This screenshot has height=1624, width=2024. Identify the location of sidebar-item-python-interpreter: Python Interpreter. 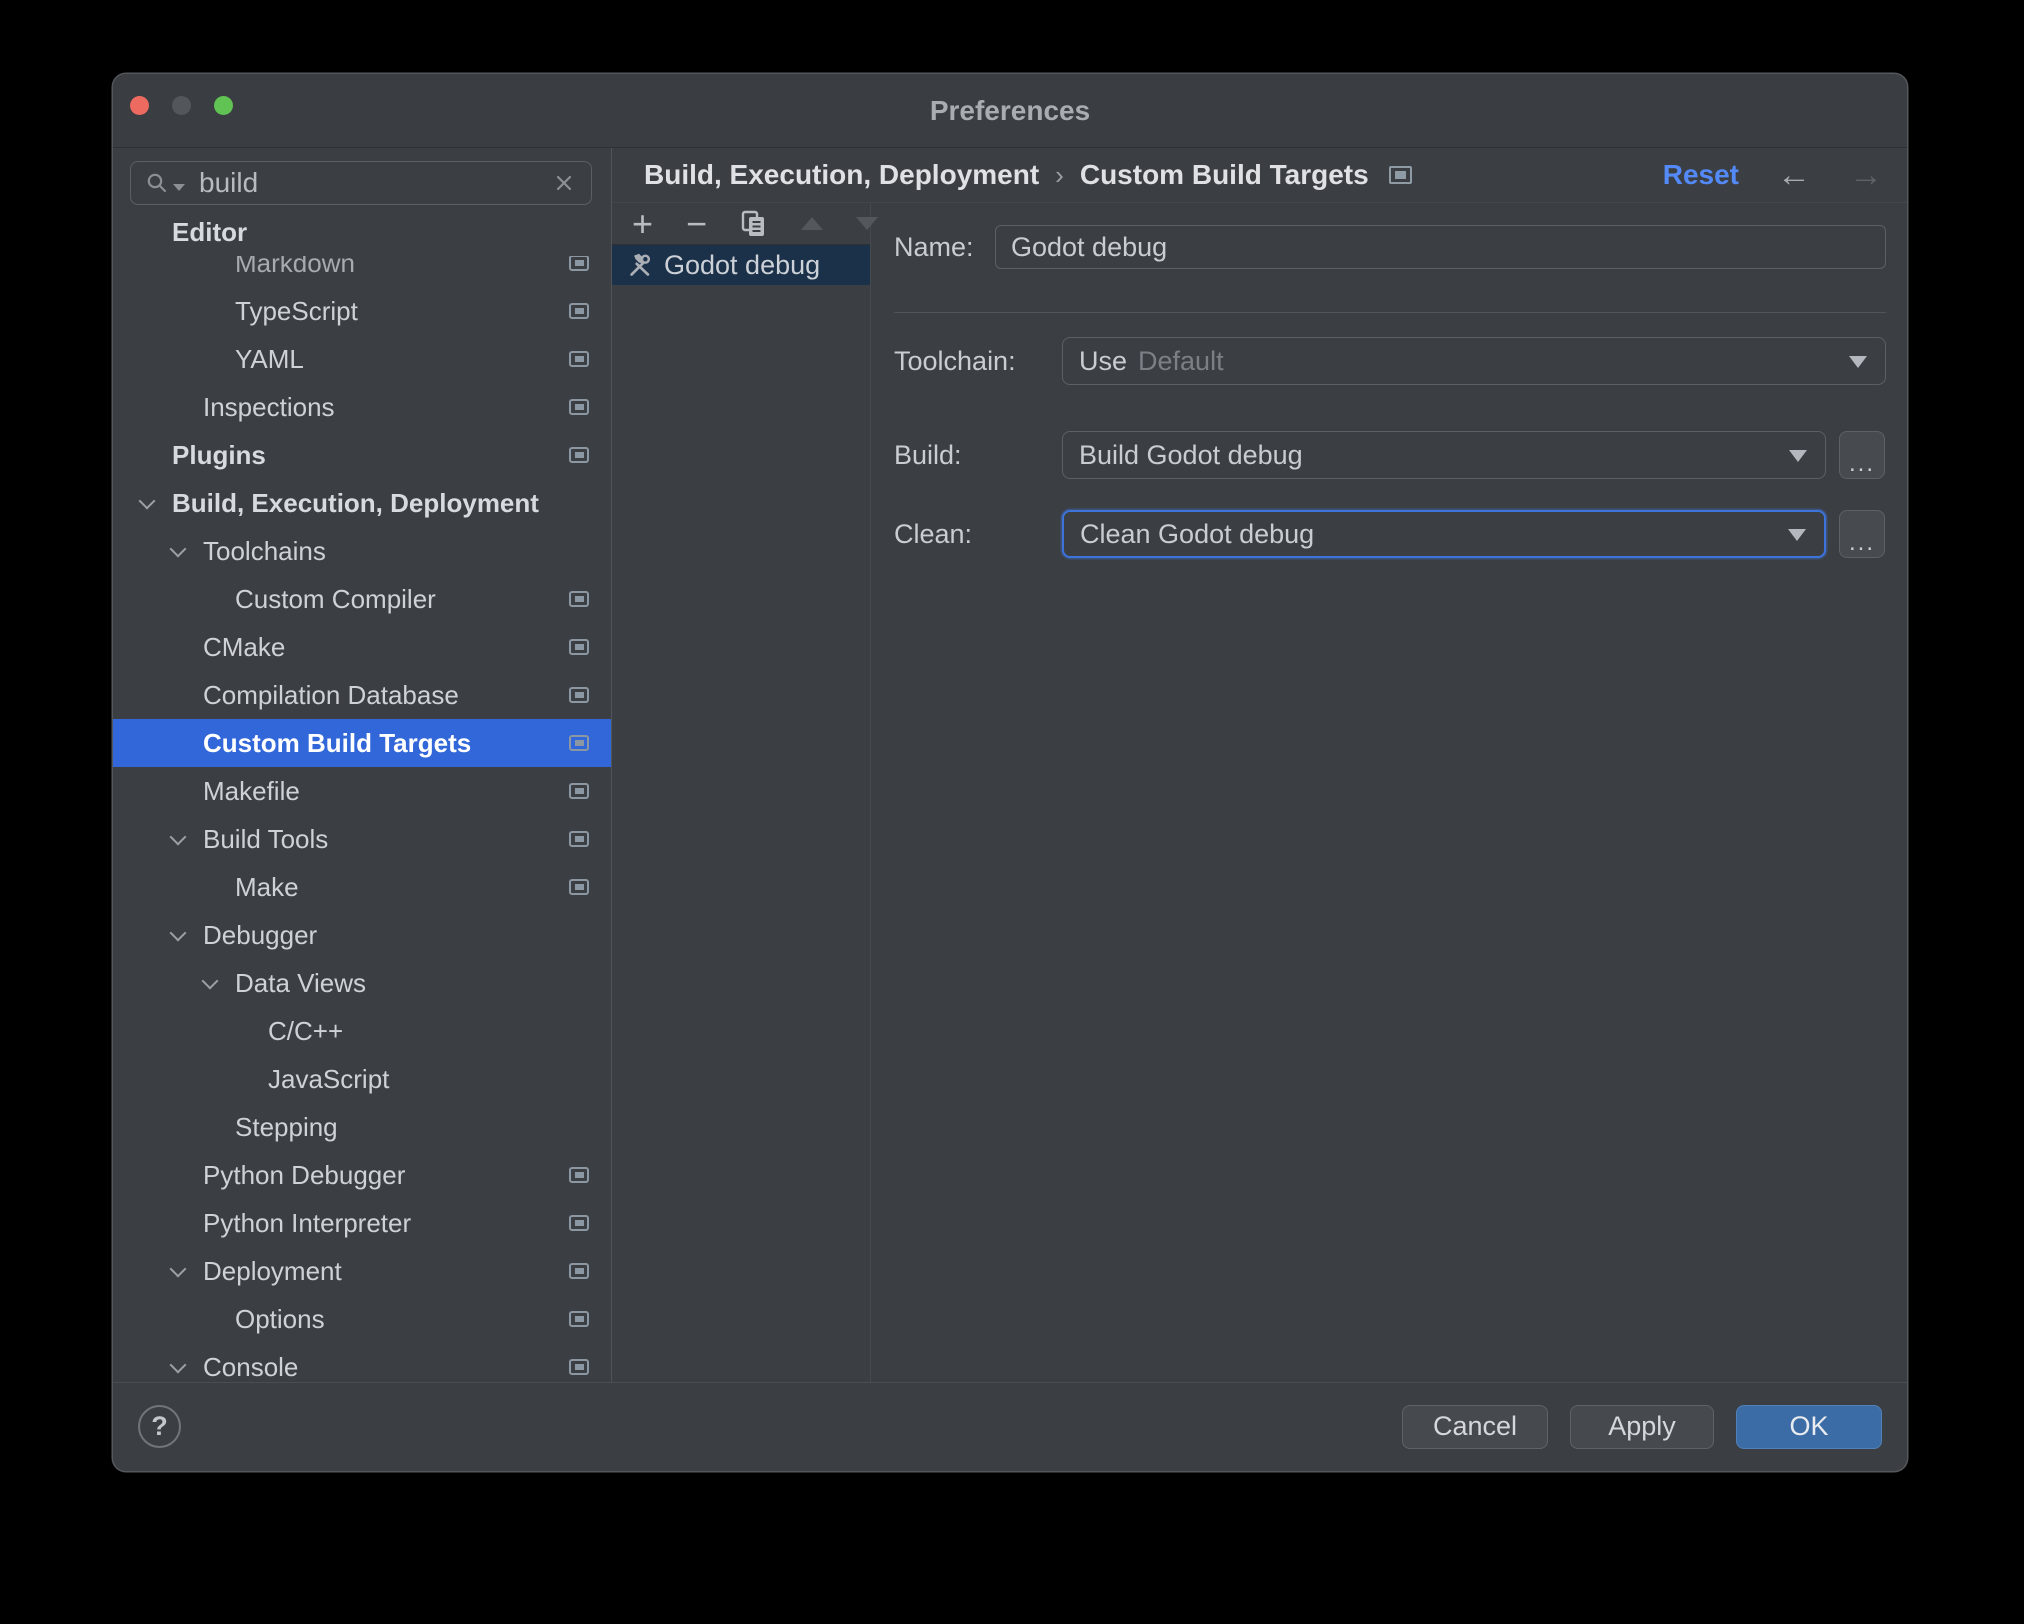
(362, 1223).